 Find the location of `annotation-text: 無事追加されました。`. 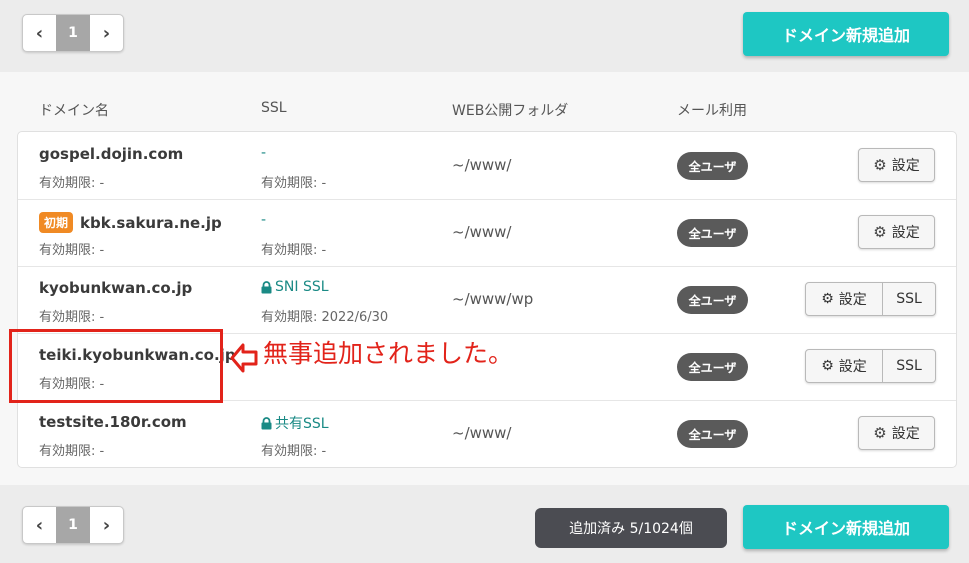

annotation-text: 無事追加されました。 is located at coordinates (388, 353).